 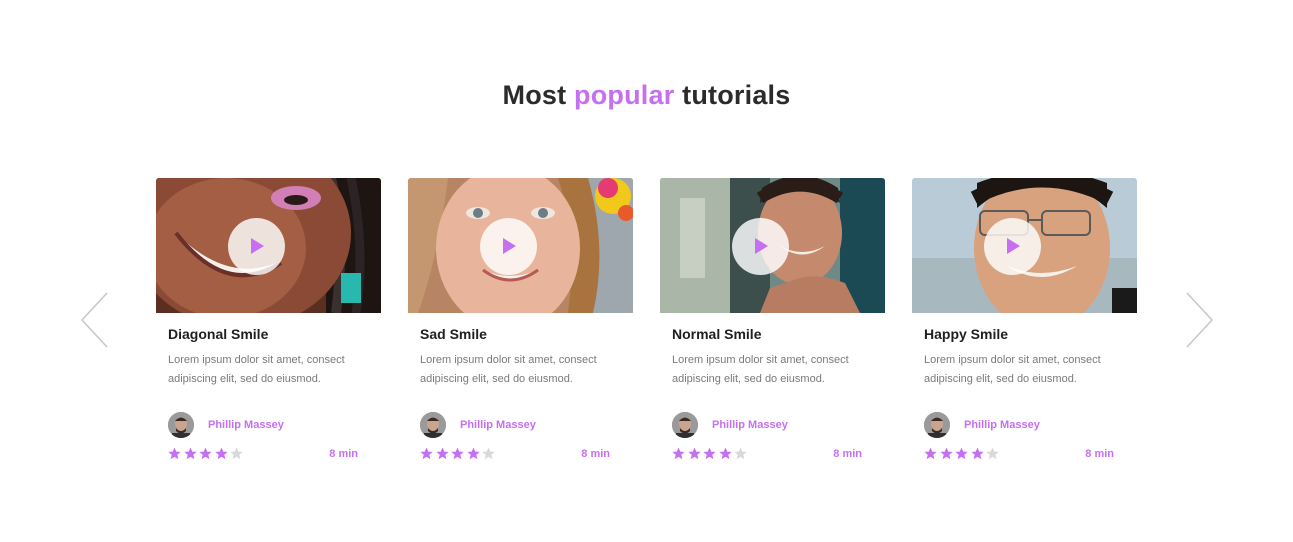 What do you see at coordinates (1024, 334) in the screenshot?
I see `card-title: Happy Smile` at bounding box center [1024, 334].